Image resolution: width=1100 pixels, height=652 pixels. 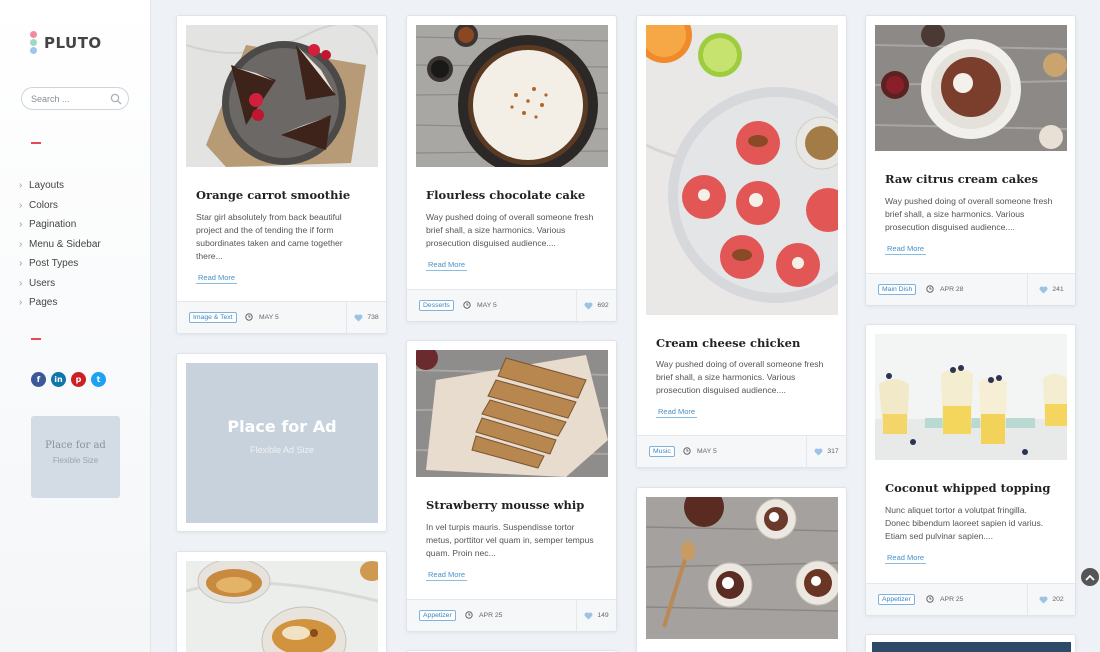 What do you see at coordinates (34, 43) in the screenshot?
I see `logo-mark` at bounding box center [34, 43].